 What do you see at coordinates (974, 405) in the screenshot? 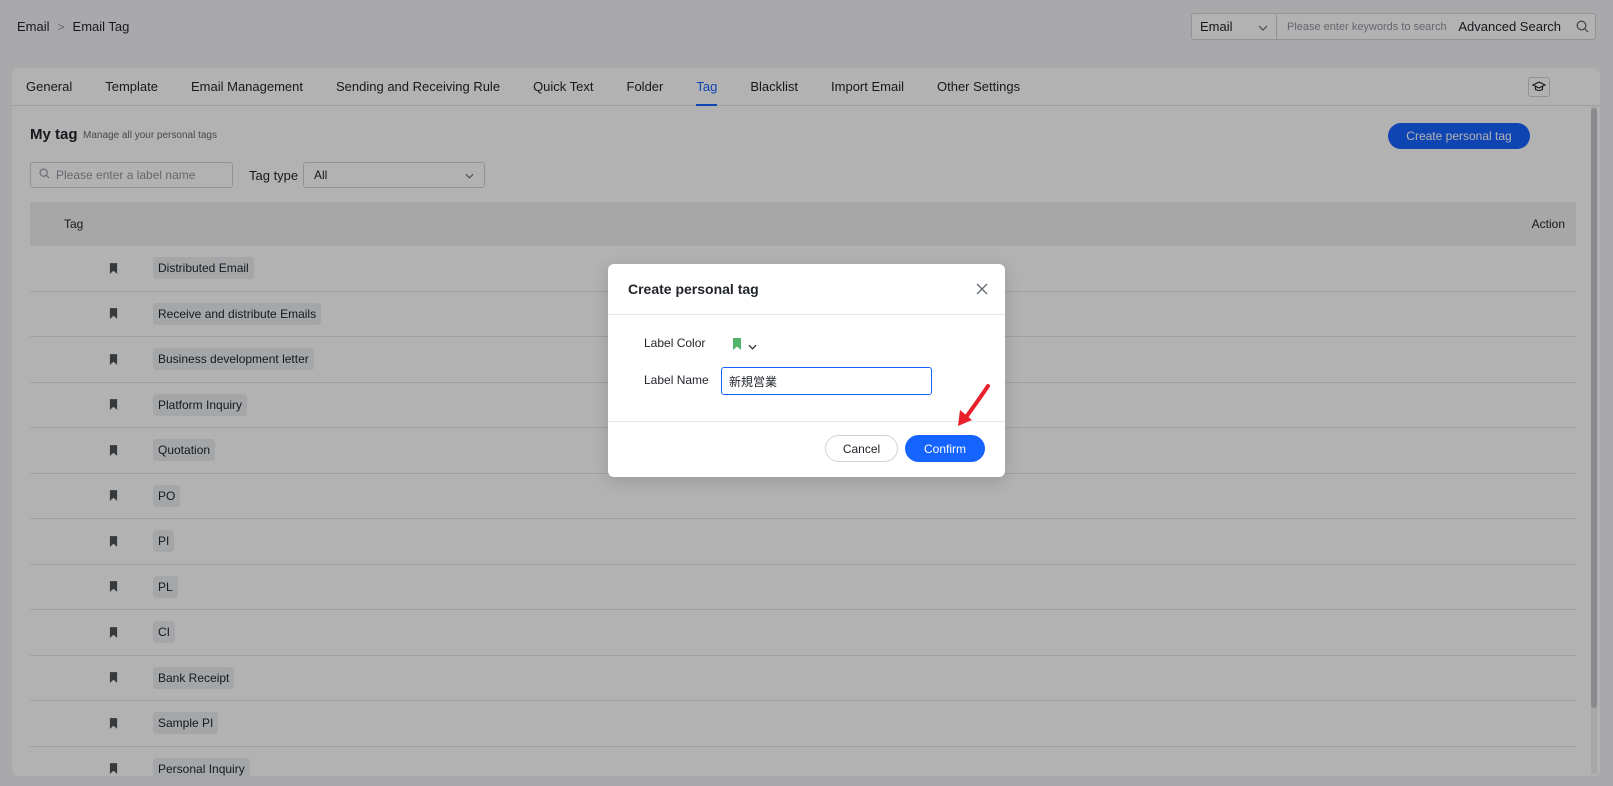
I see `annotation-arrow-icon` at bounding box center [974, 405].